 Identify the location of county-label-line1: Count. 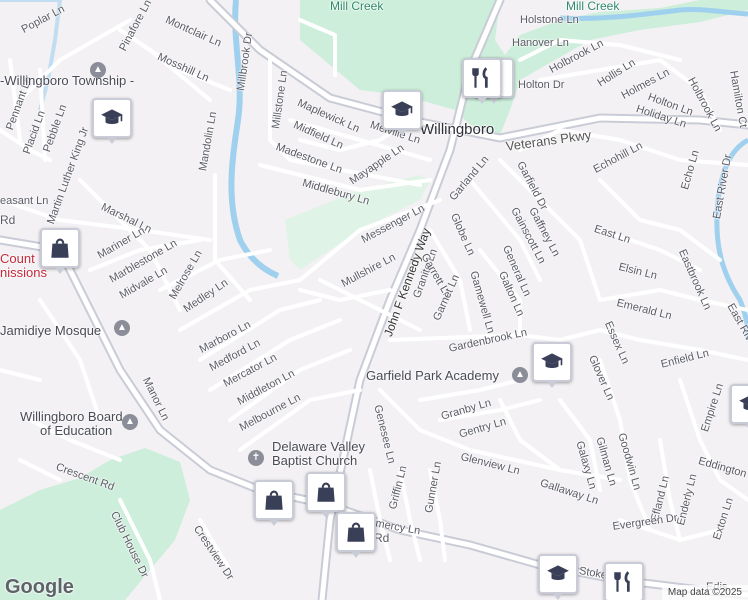
(17, 258).